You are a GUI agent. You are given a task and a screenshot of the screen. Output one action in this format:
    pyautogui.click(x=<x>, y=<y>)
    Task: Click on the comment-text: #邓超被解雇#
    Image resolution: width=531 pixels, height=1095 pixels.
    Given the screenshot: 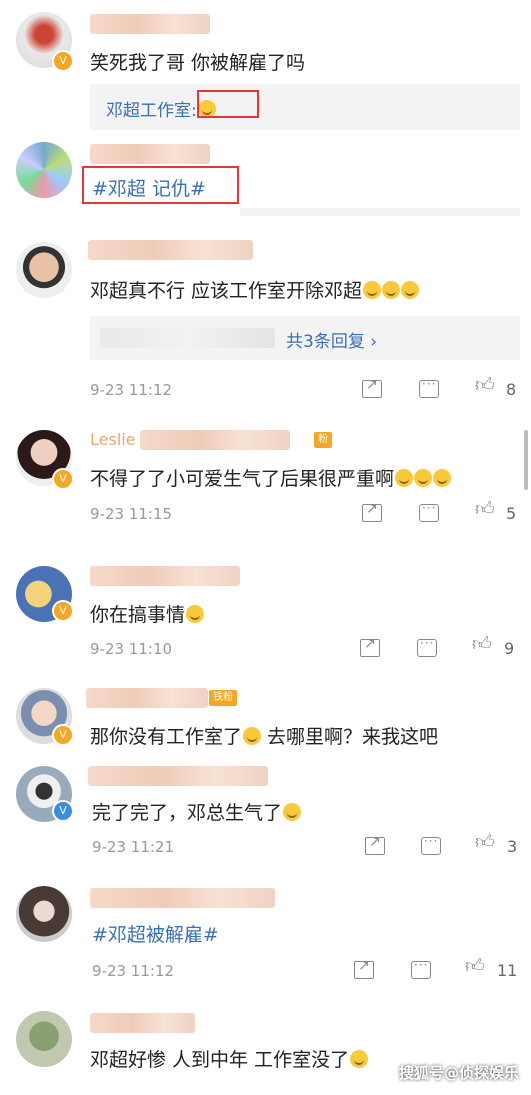 What is the action you would take?
    pyautogui.click(x=155, y=933)
    